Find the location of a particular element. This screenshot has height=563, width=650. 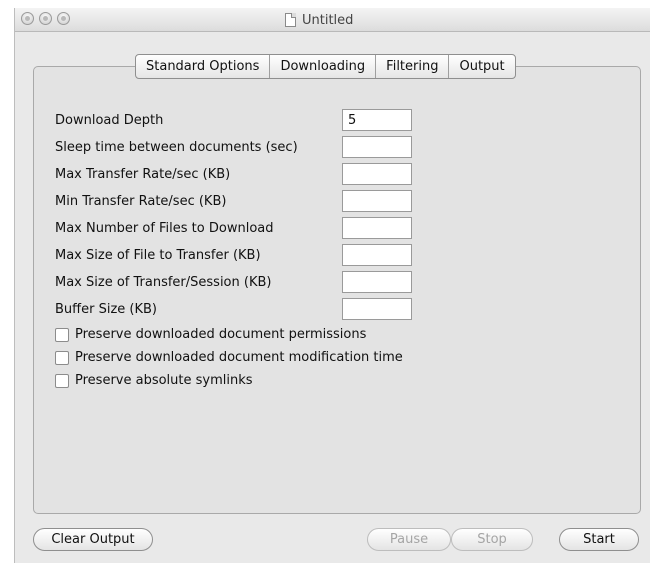

max-files-field is located at coordinates (377, 228).